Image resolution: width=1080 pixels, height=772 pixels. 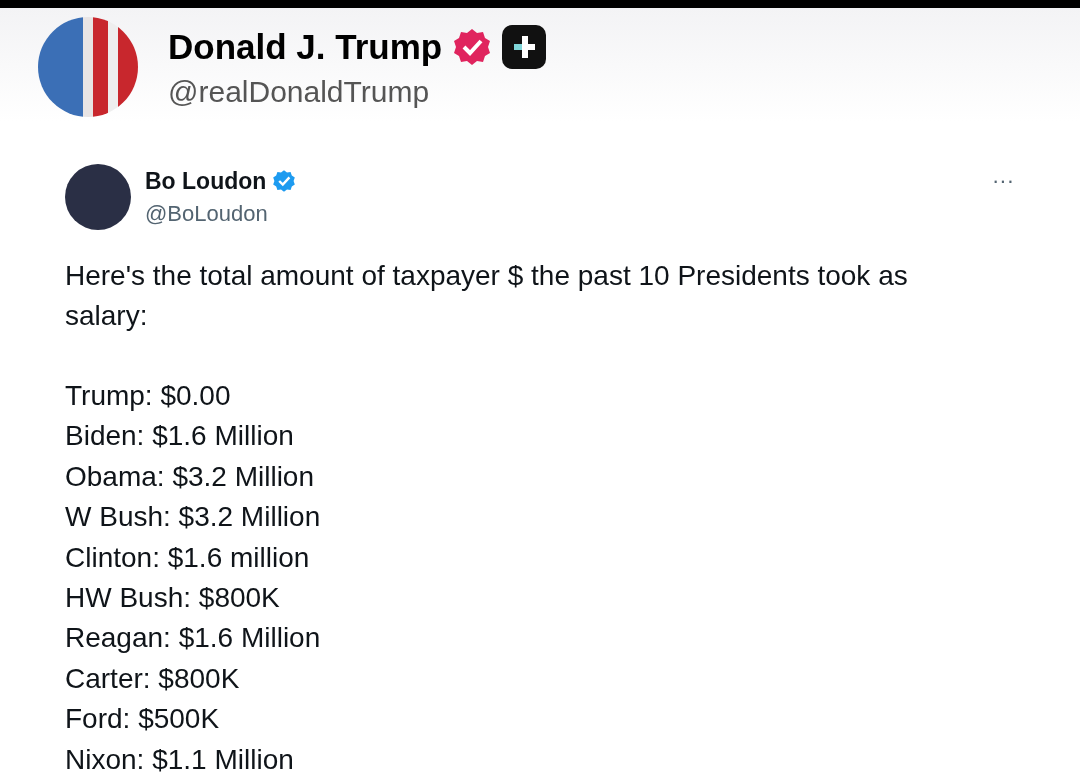 What do you see at coordinates (143, 719) in the screenshot?
I see `post-text-line: Ford: $500K` at bounding box center [143, 719].